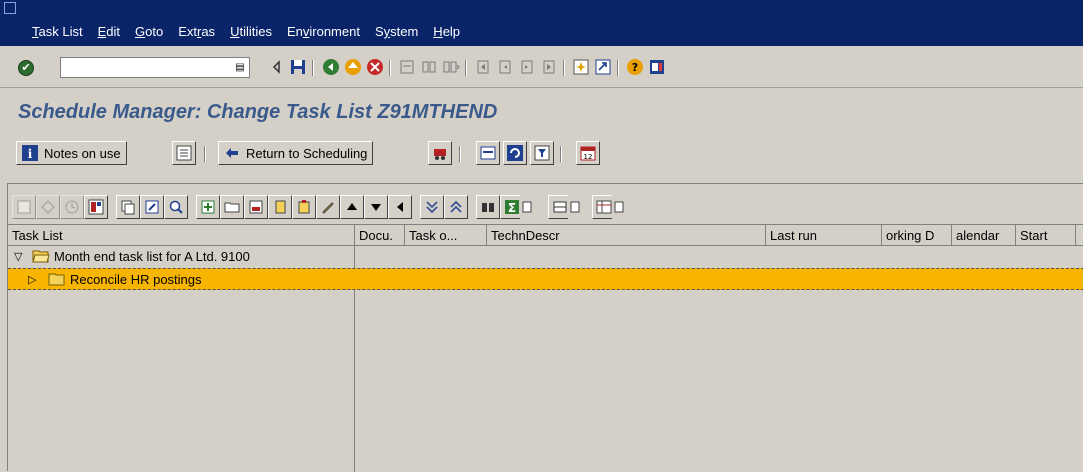 This screenshot has height=472, width=1083. What do you see at coordinates (155, 67) in the screenshot?
I see `command-field: ▤` at bounding box center [155, 67].